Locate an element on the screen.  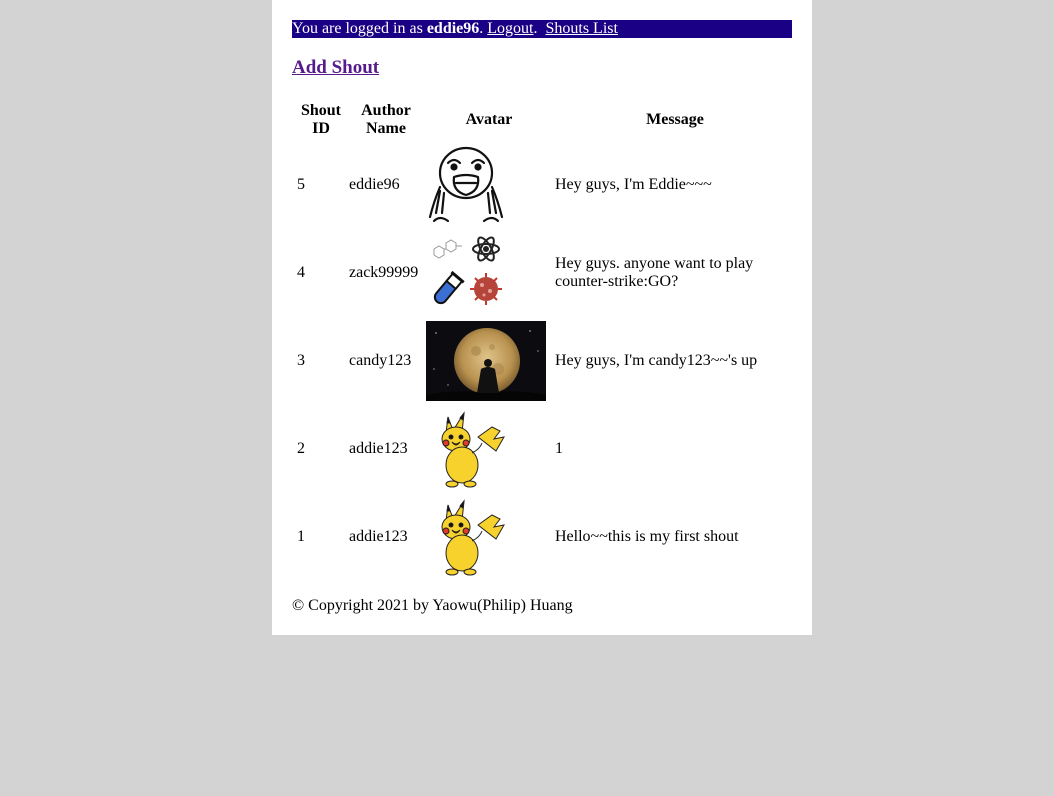
shout-id: 3 is located at coordinates (301, 360).